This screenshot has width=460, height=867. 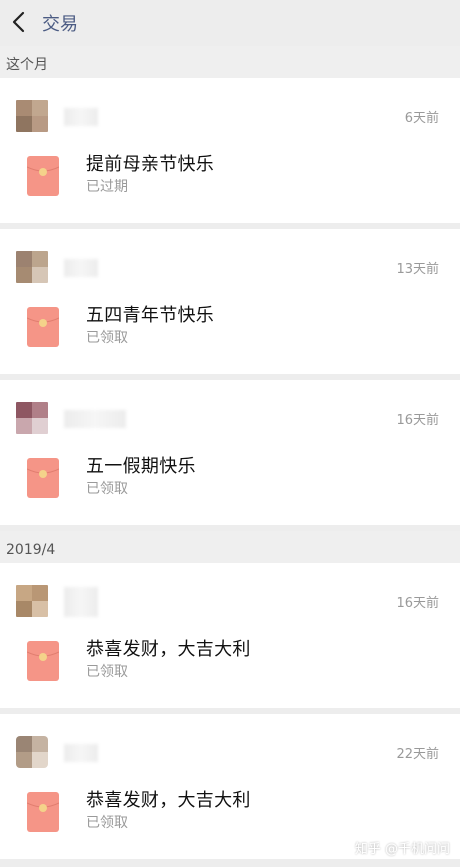 I want to click on top-bar: 交易, so click(x=230, y=23).